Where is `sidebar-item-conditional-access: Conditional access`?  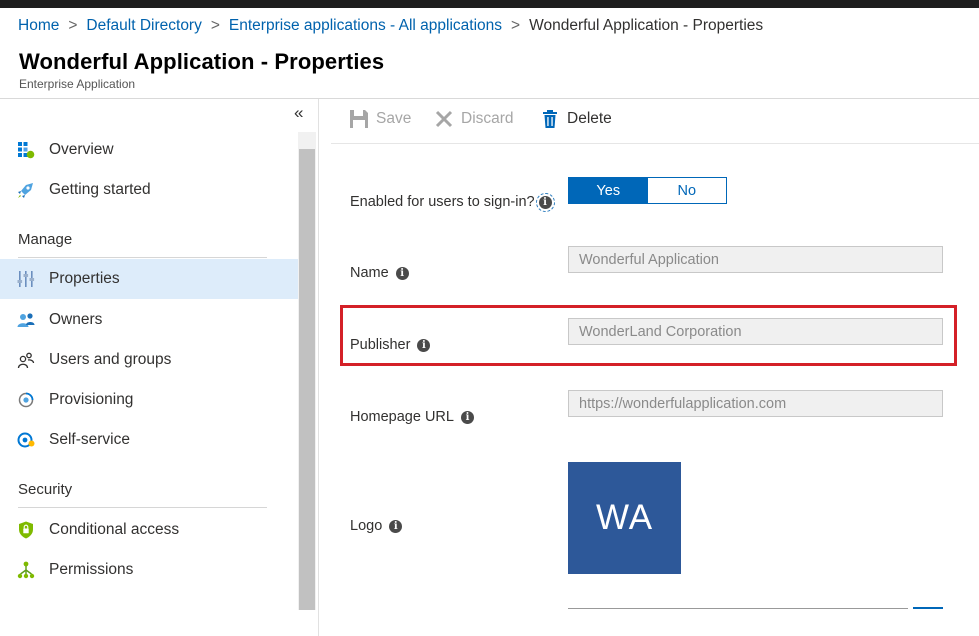
sidebar-item-conditional-access: Conditional access is located at coordinates (149, 530).